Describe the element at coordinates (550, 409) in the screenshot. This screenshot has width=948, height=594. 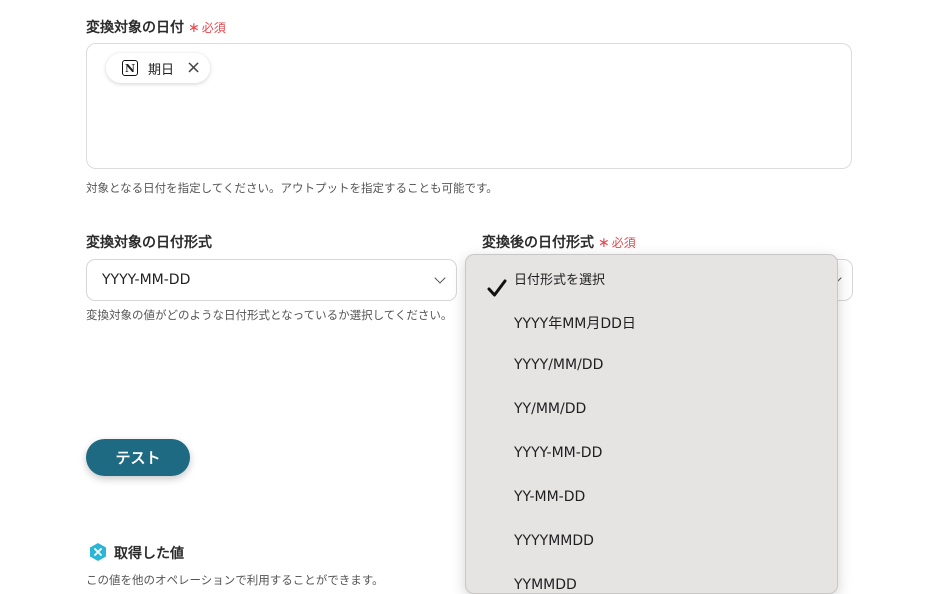
I see `dropdown-option: YY/MM/DD` at that location.